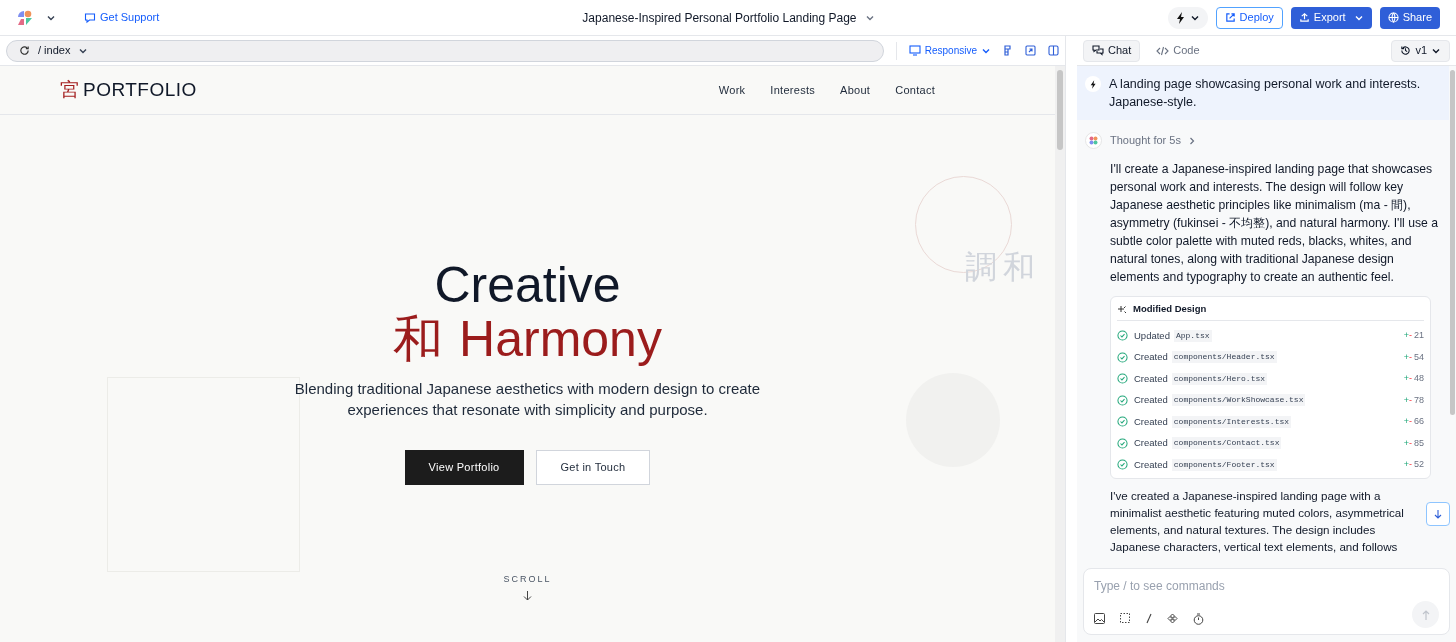 This screenshot has height=642, width=1456. What do you see at coordinates (54, 51) in the screenshot?
I see `page-path: / index` at bounding box center [54, 51].